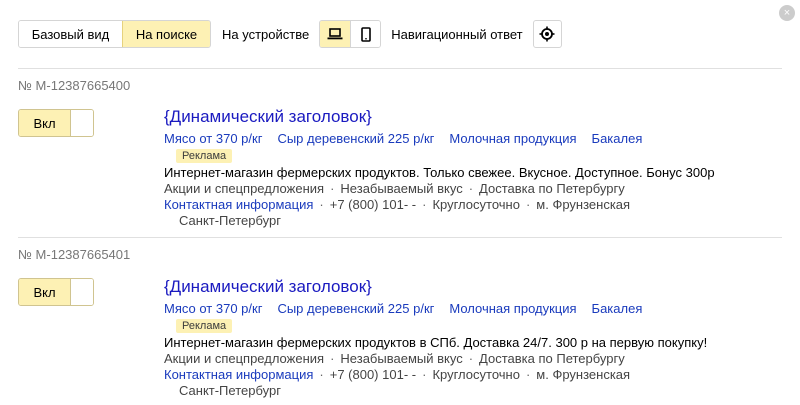 This screenshot has width=800, height=405. Describe the element at coordinates (266, 34) in the screenshot. I see `device-label: На устройстве` at that location.